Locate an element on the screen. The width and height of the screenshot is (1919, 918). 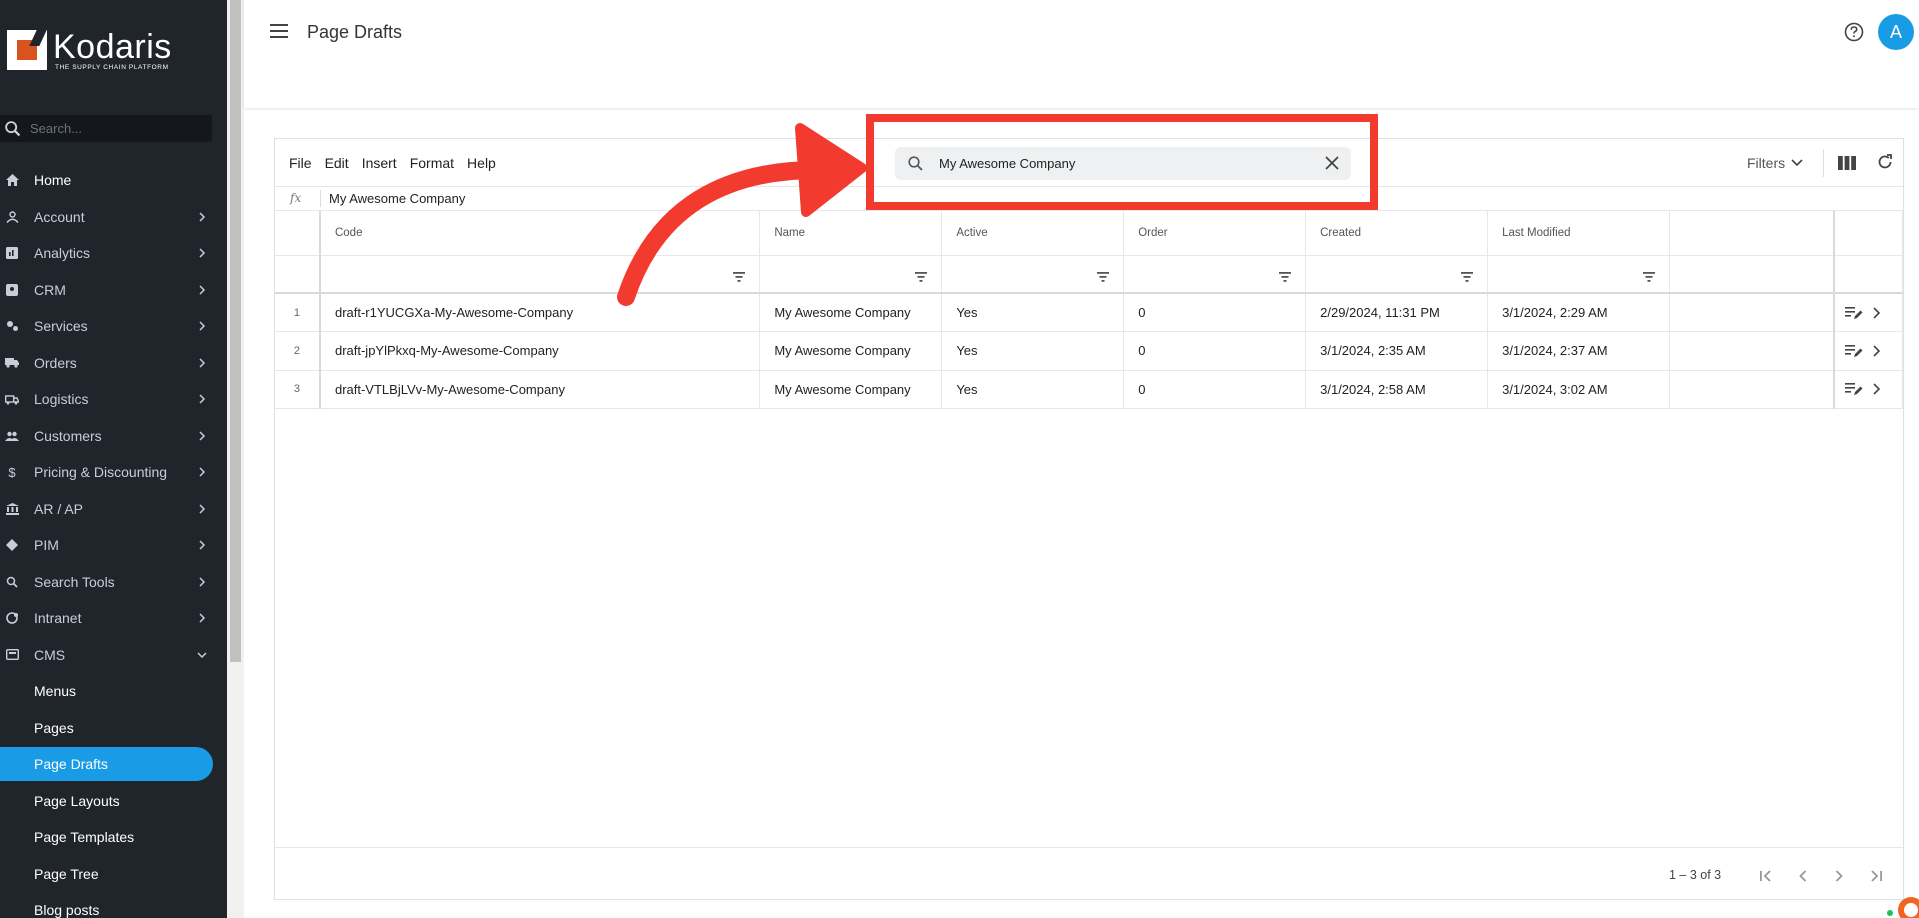
menu-format: Format is located at coordinates (432, 163).